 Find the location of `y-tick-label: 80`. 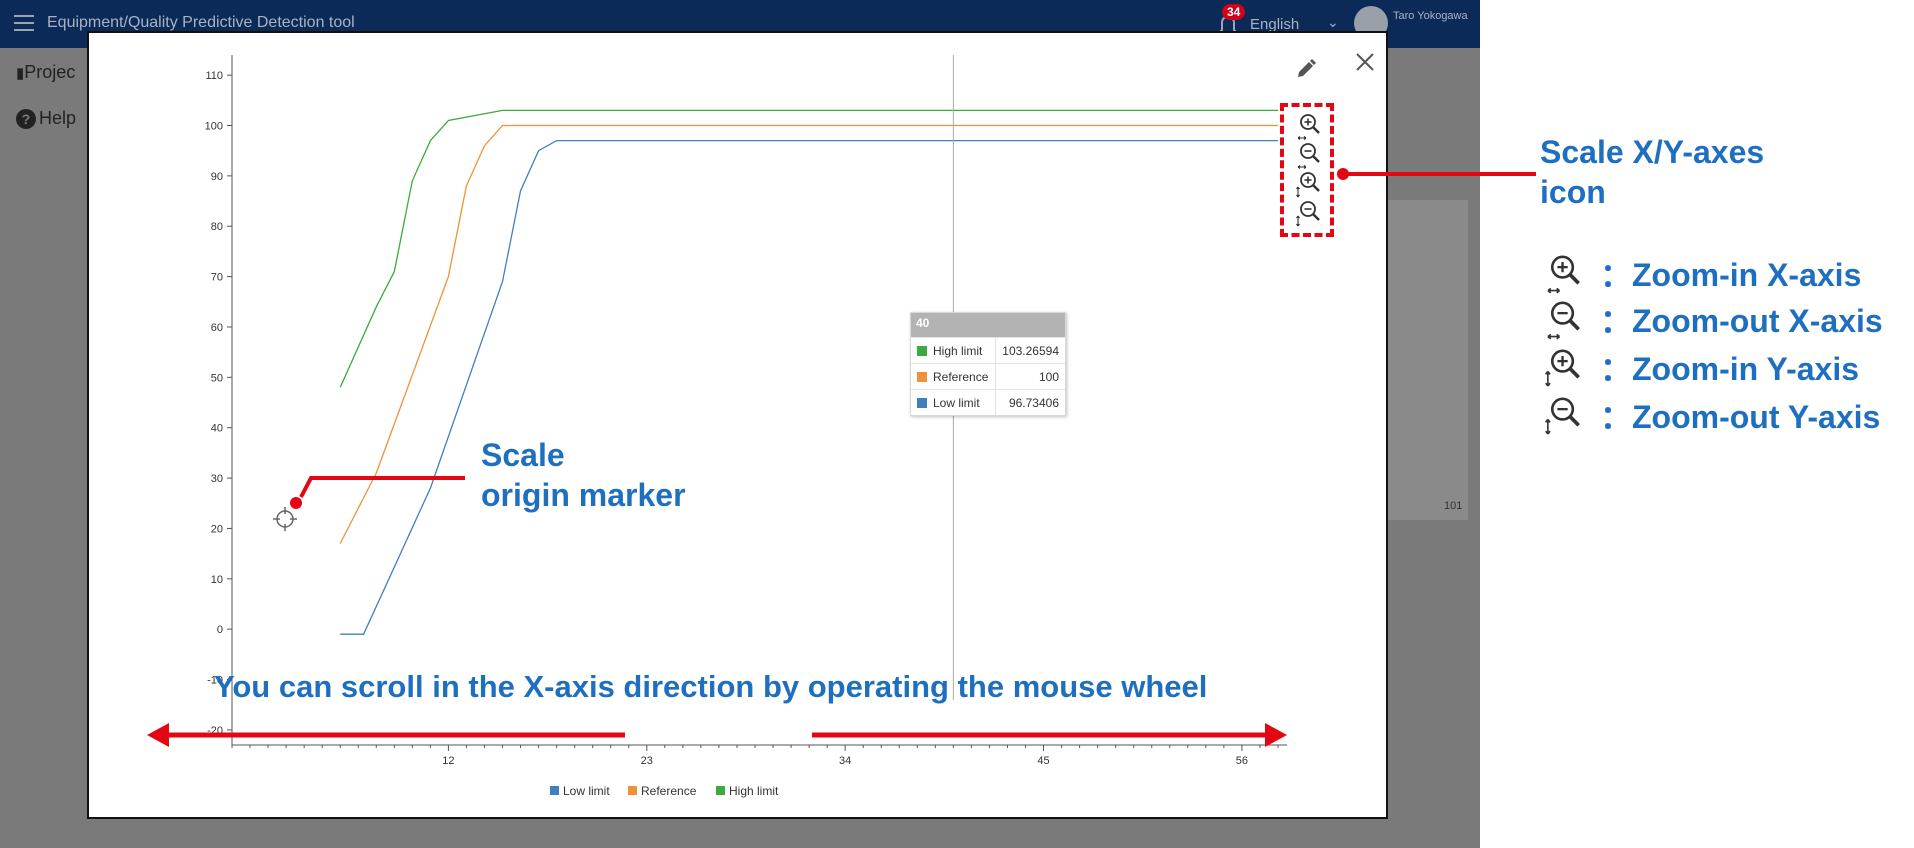

y-tick-label: 80 is located at coordinates (217, 227).